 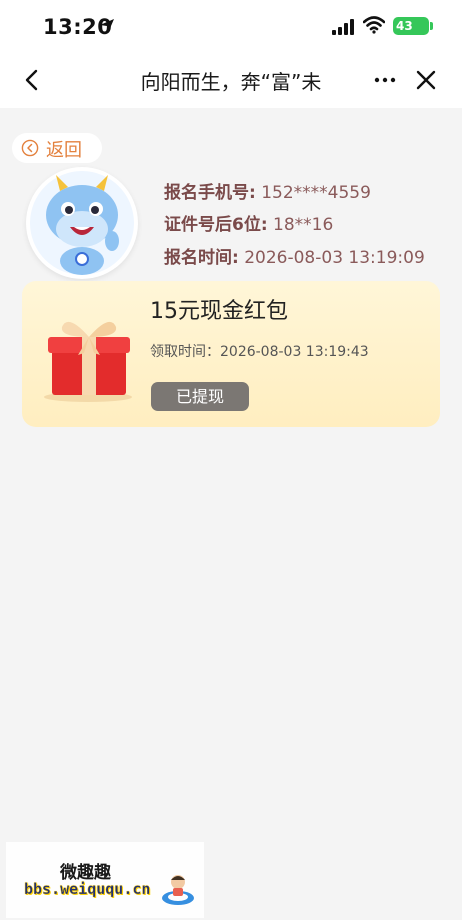 I want to click on avatar, so click(x=82, y=223).